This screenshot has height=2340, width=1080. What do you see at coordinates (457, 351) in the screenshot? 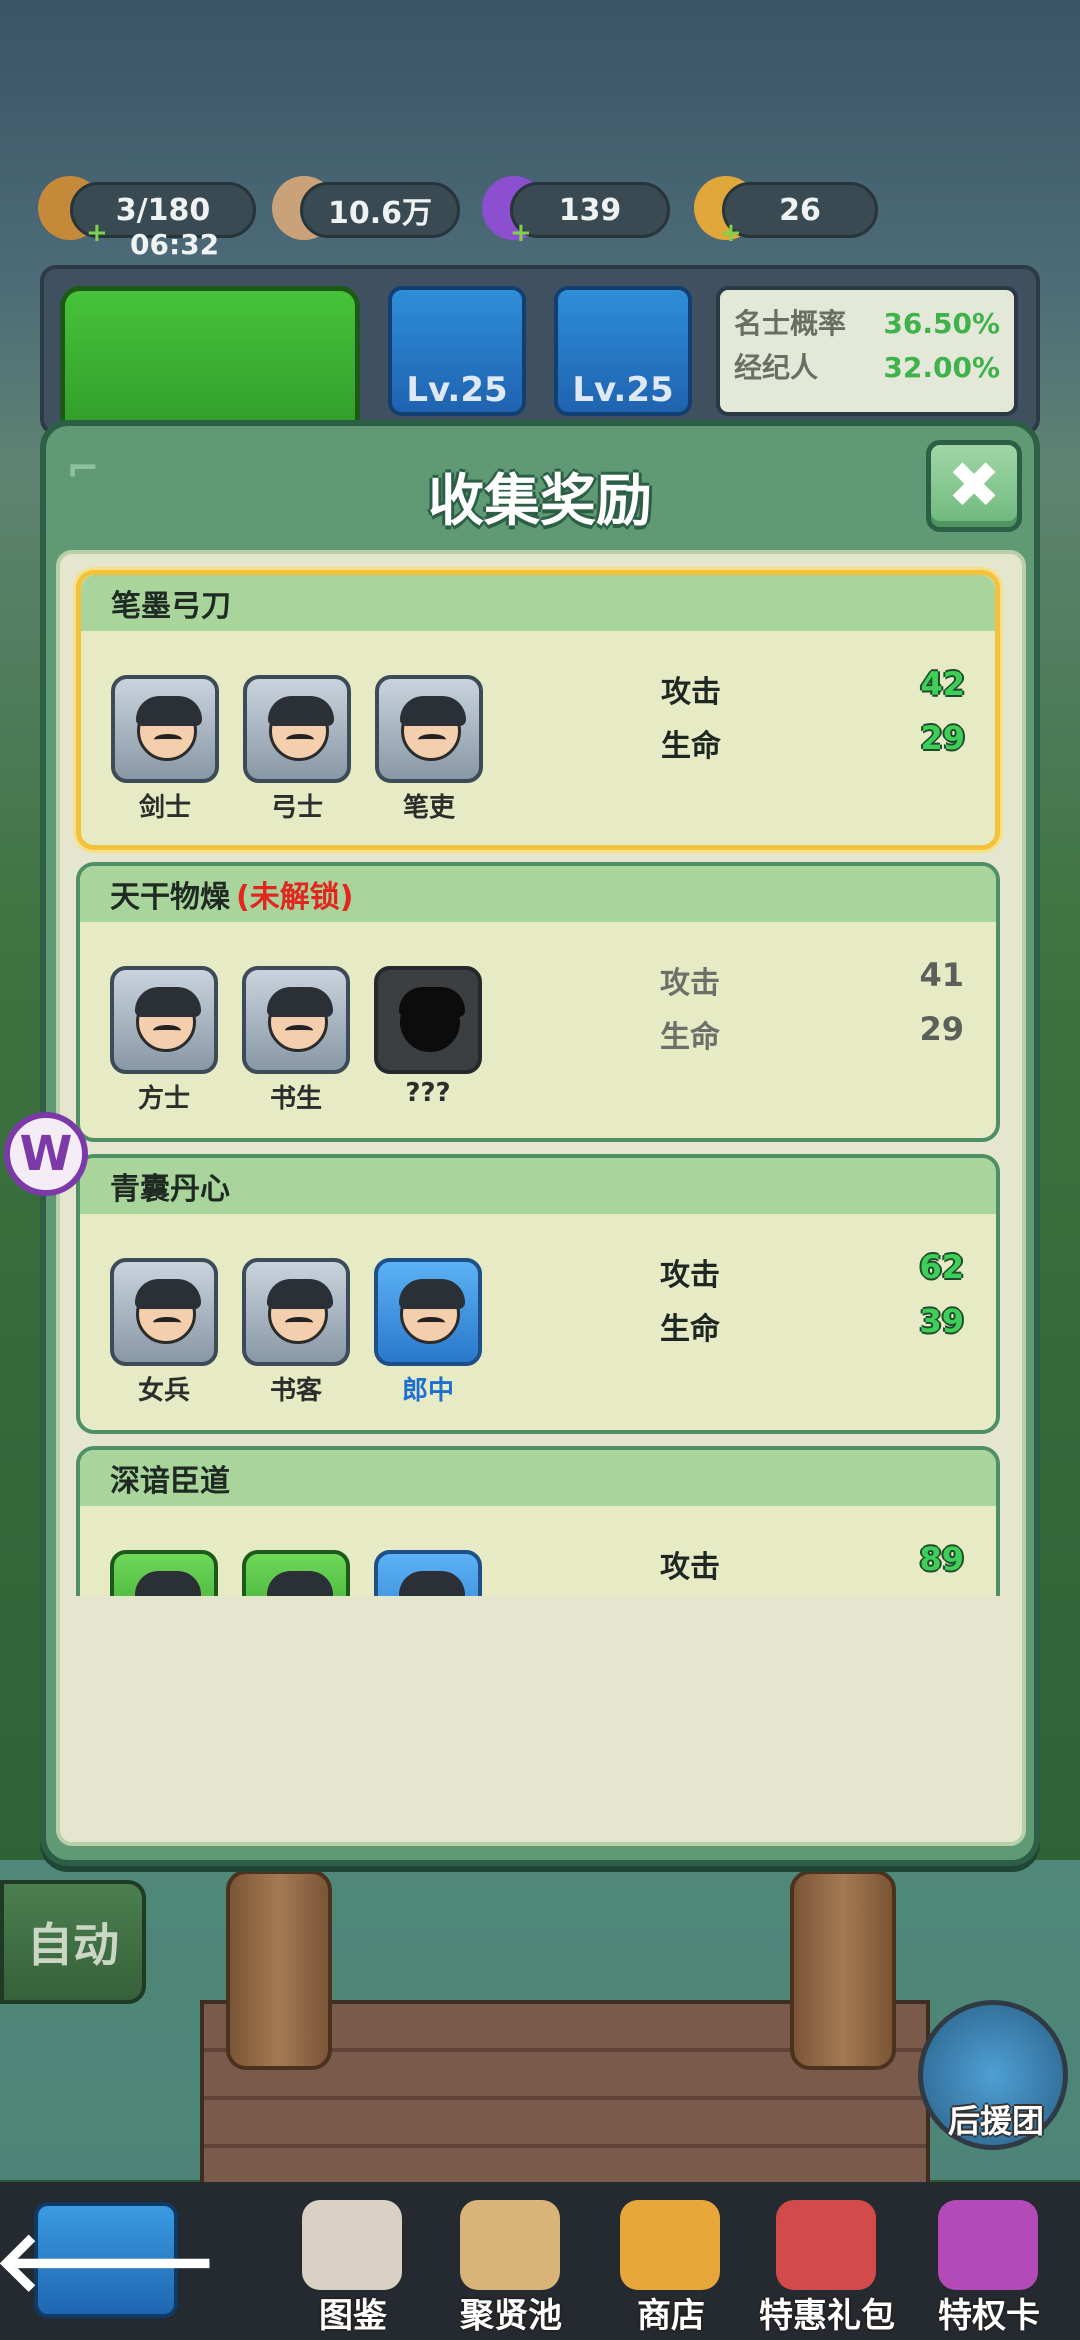
I see `rope-slot: Lv.25` at bounding box center [457, 351].